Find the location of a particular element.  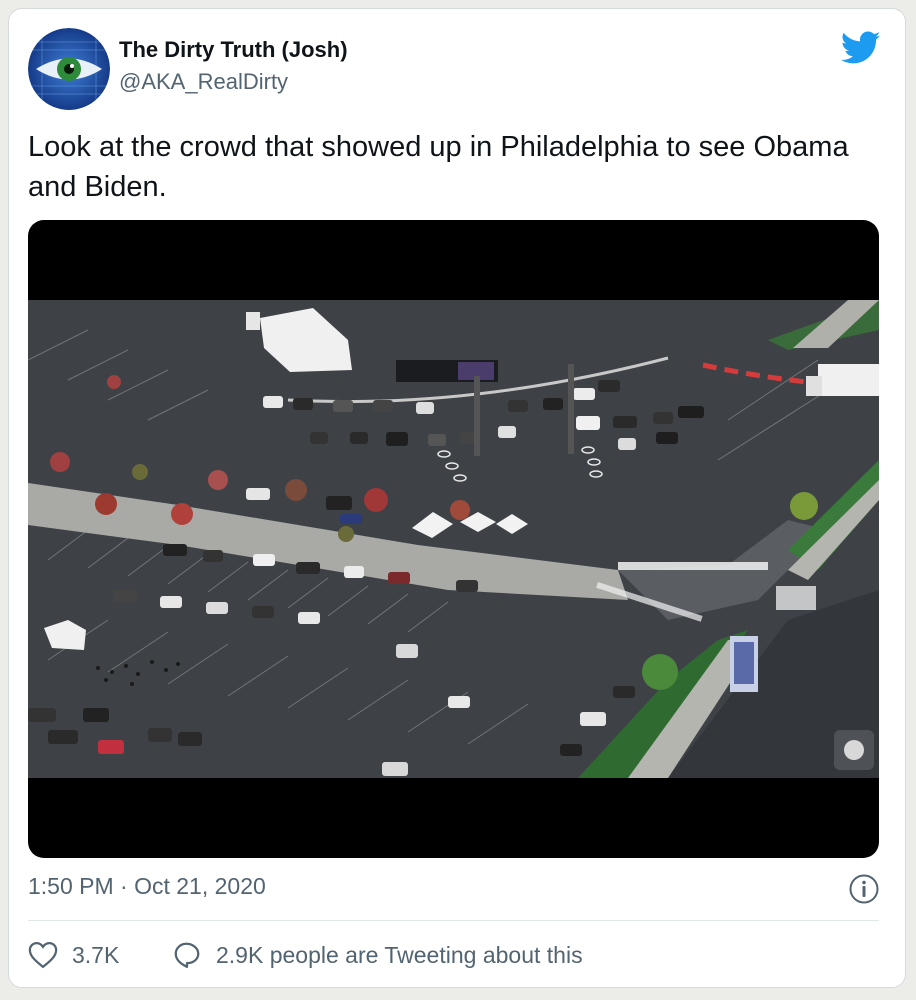

heart-icon is located at coordinates (43, 955).